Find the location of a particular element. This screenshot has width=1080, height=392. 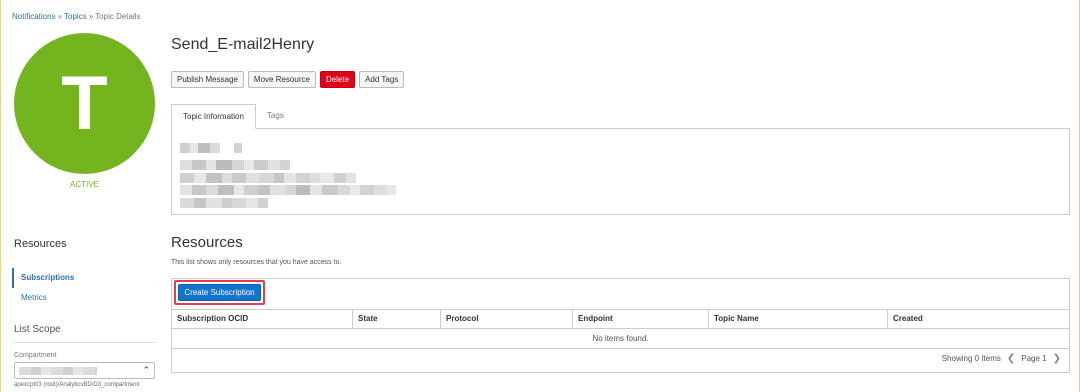

sidebar-item-metrics: Metrics is located at coordinates (84, 298).